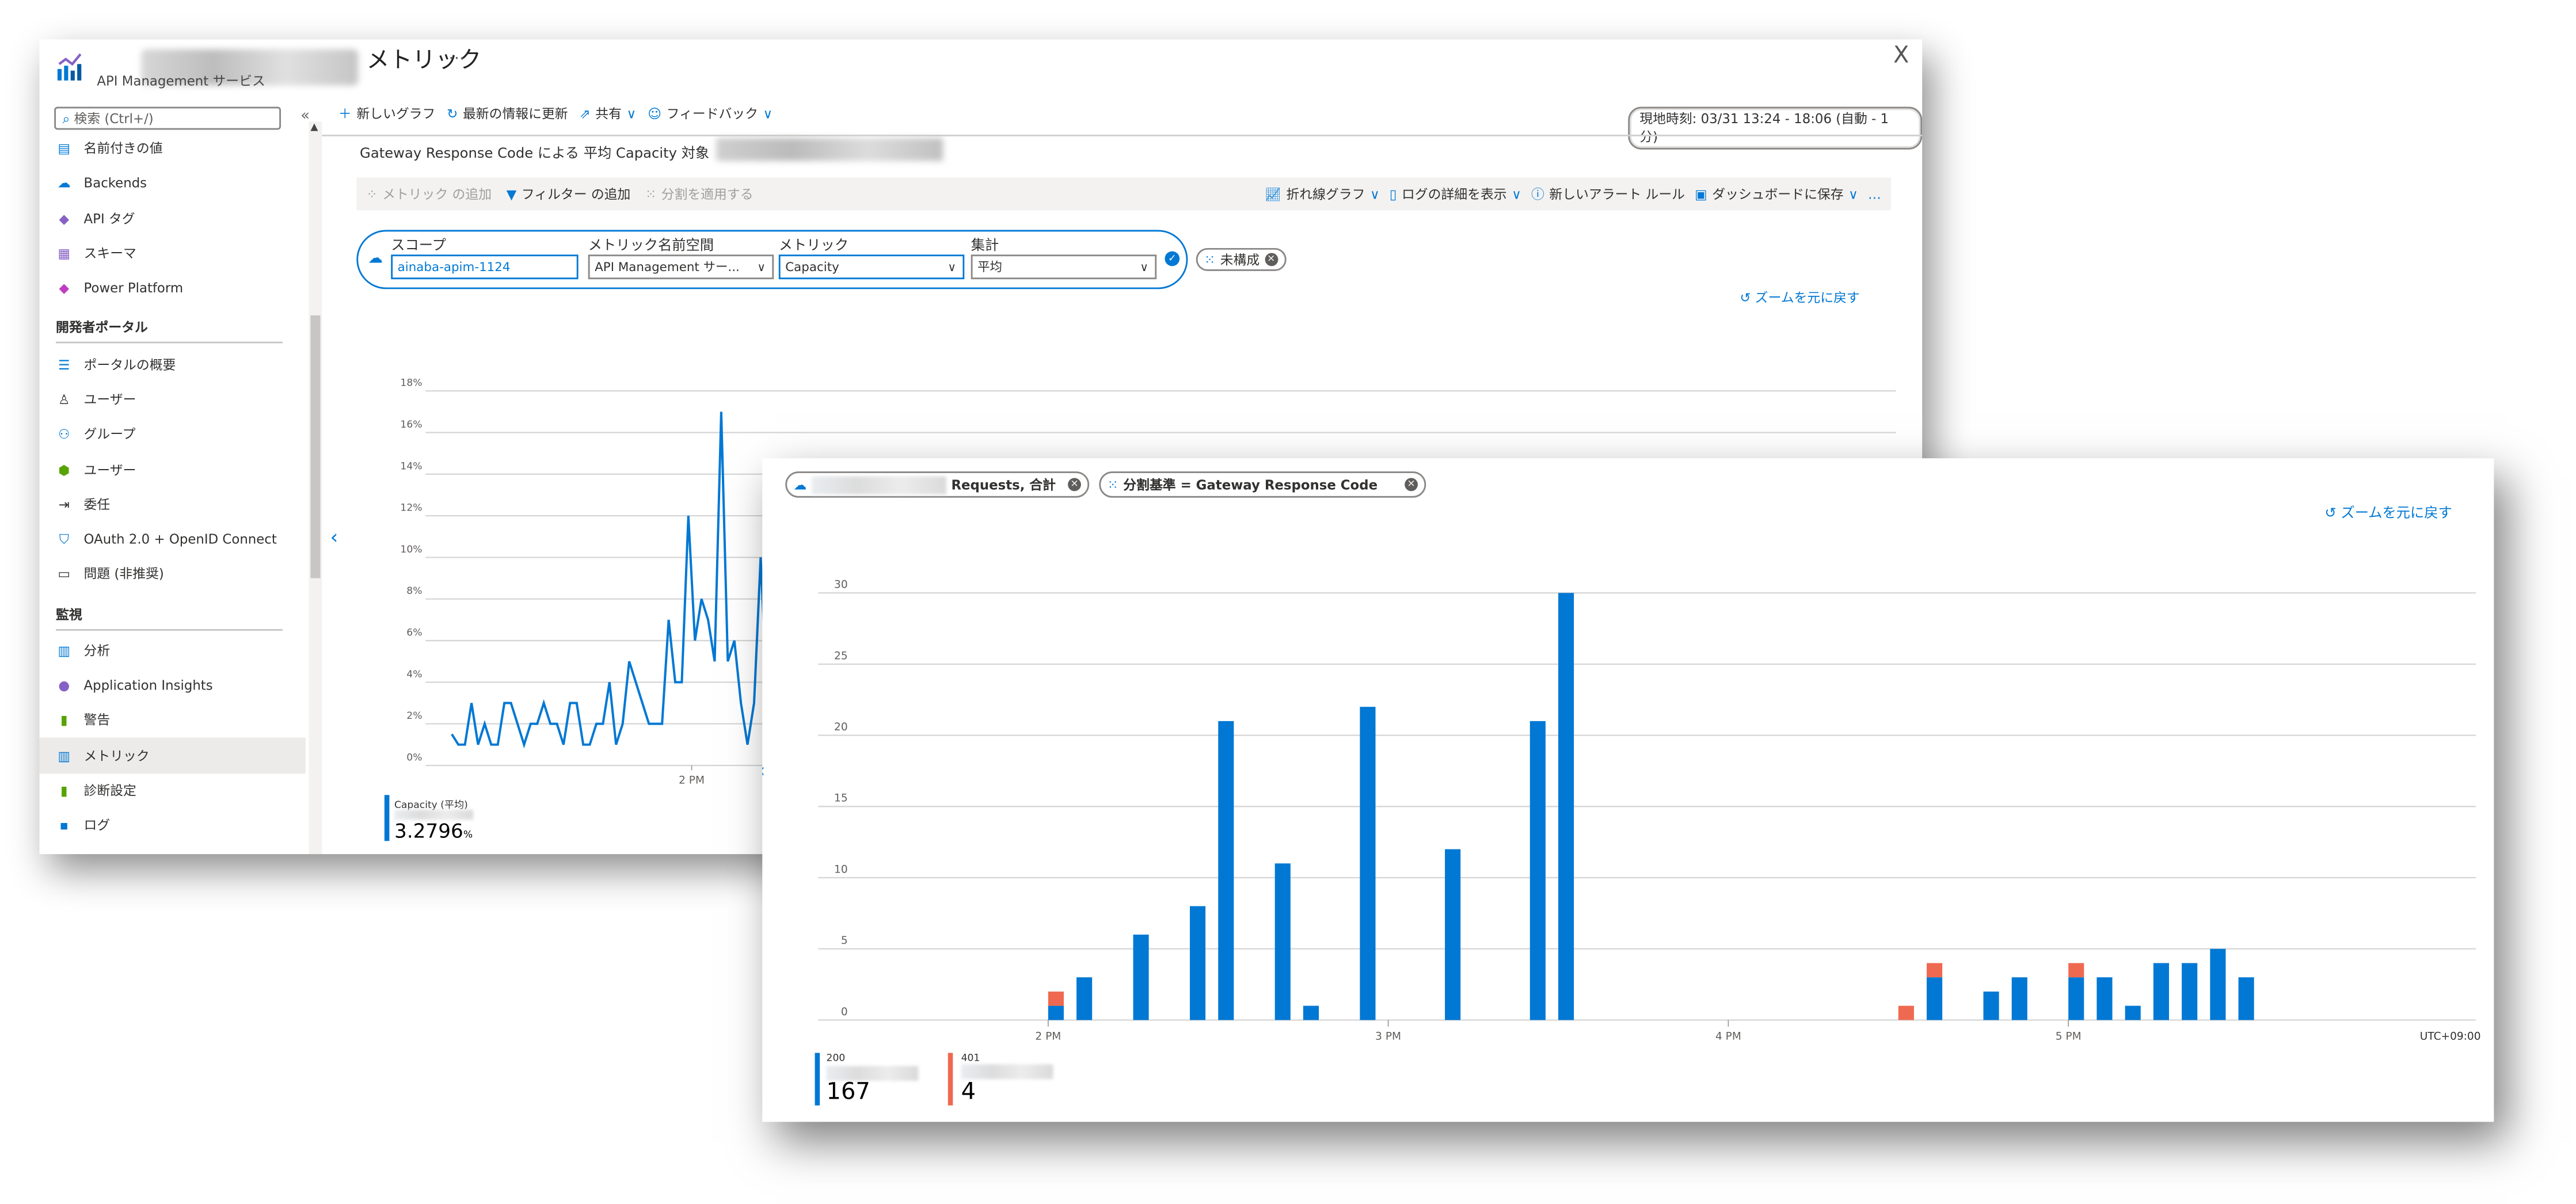  I want to click on resource-scope-icon: ☁, so click(800, 484).